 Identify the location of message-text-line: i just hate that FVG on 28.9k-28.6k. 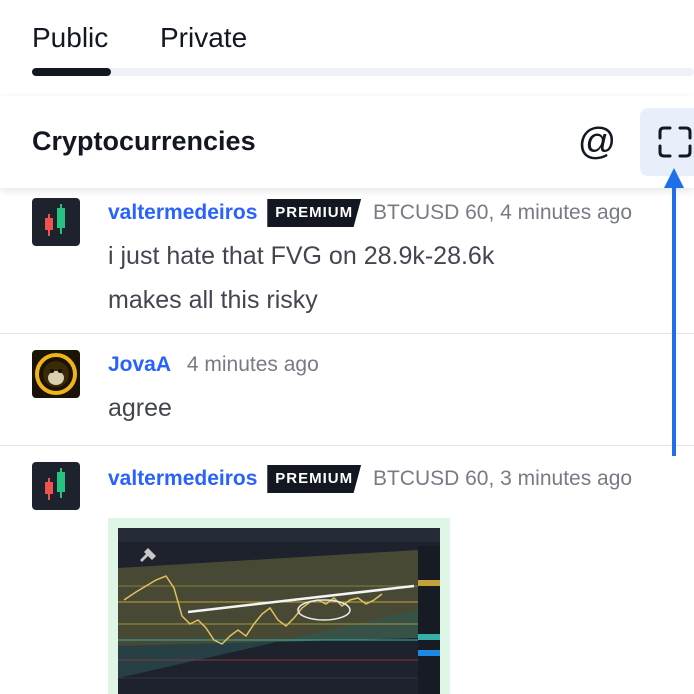
(301, 256).